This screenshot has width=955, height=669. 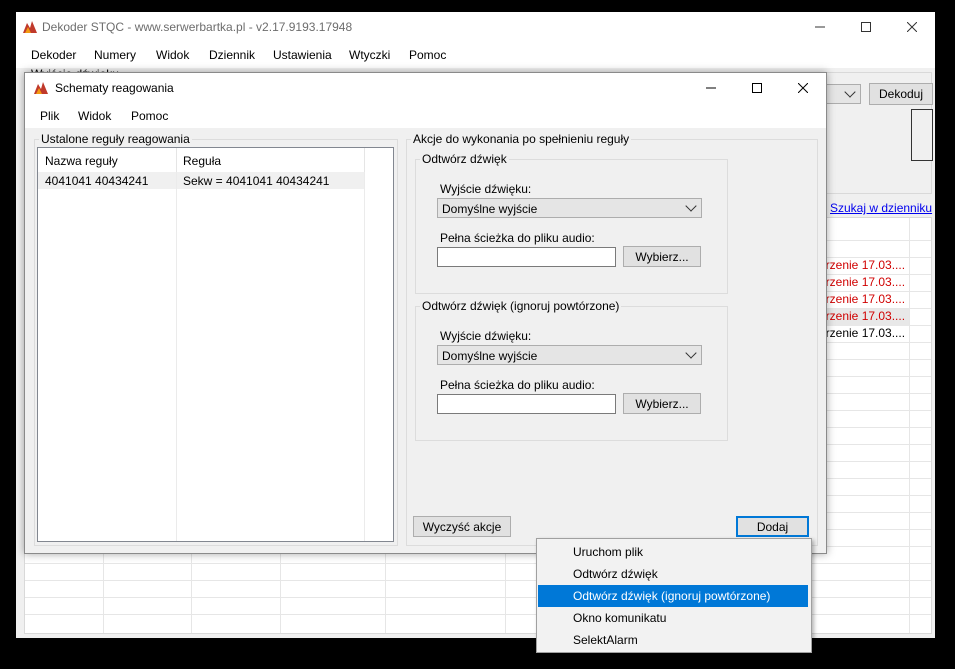 I want to click on dialog-menu-bar: Plik Widok Pomoc, so click(x=425, y=115).